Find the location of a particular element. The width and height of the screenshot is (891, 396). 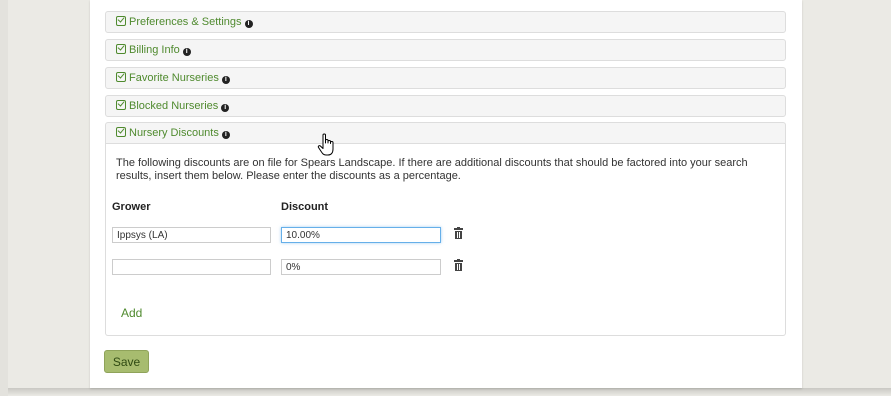

panel-nursery-discounts: Nursery Discounts i is located at coordinates (445, 133).